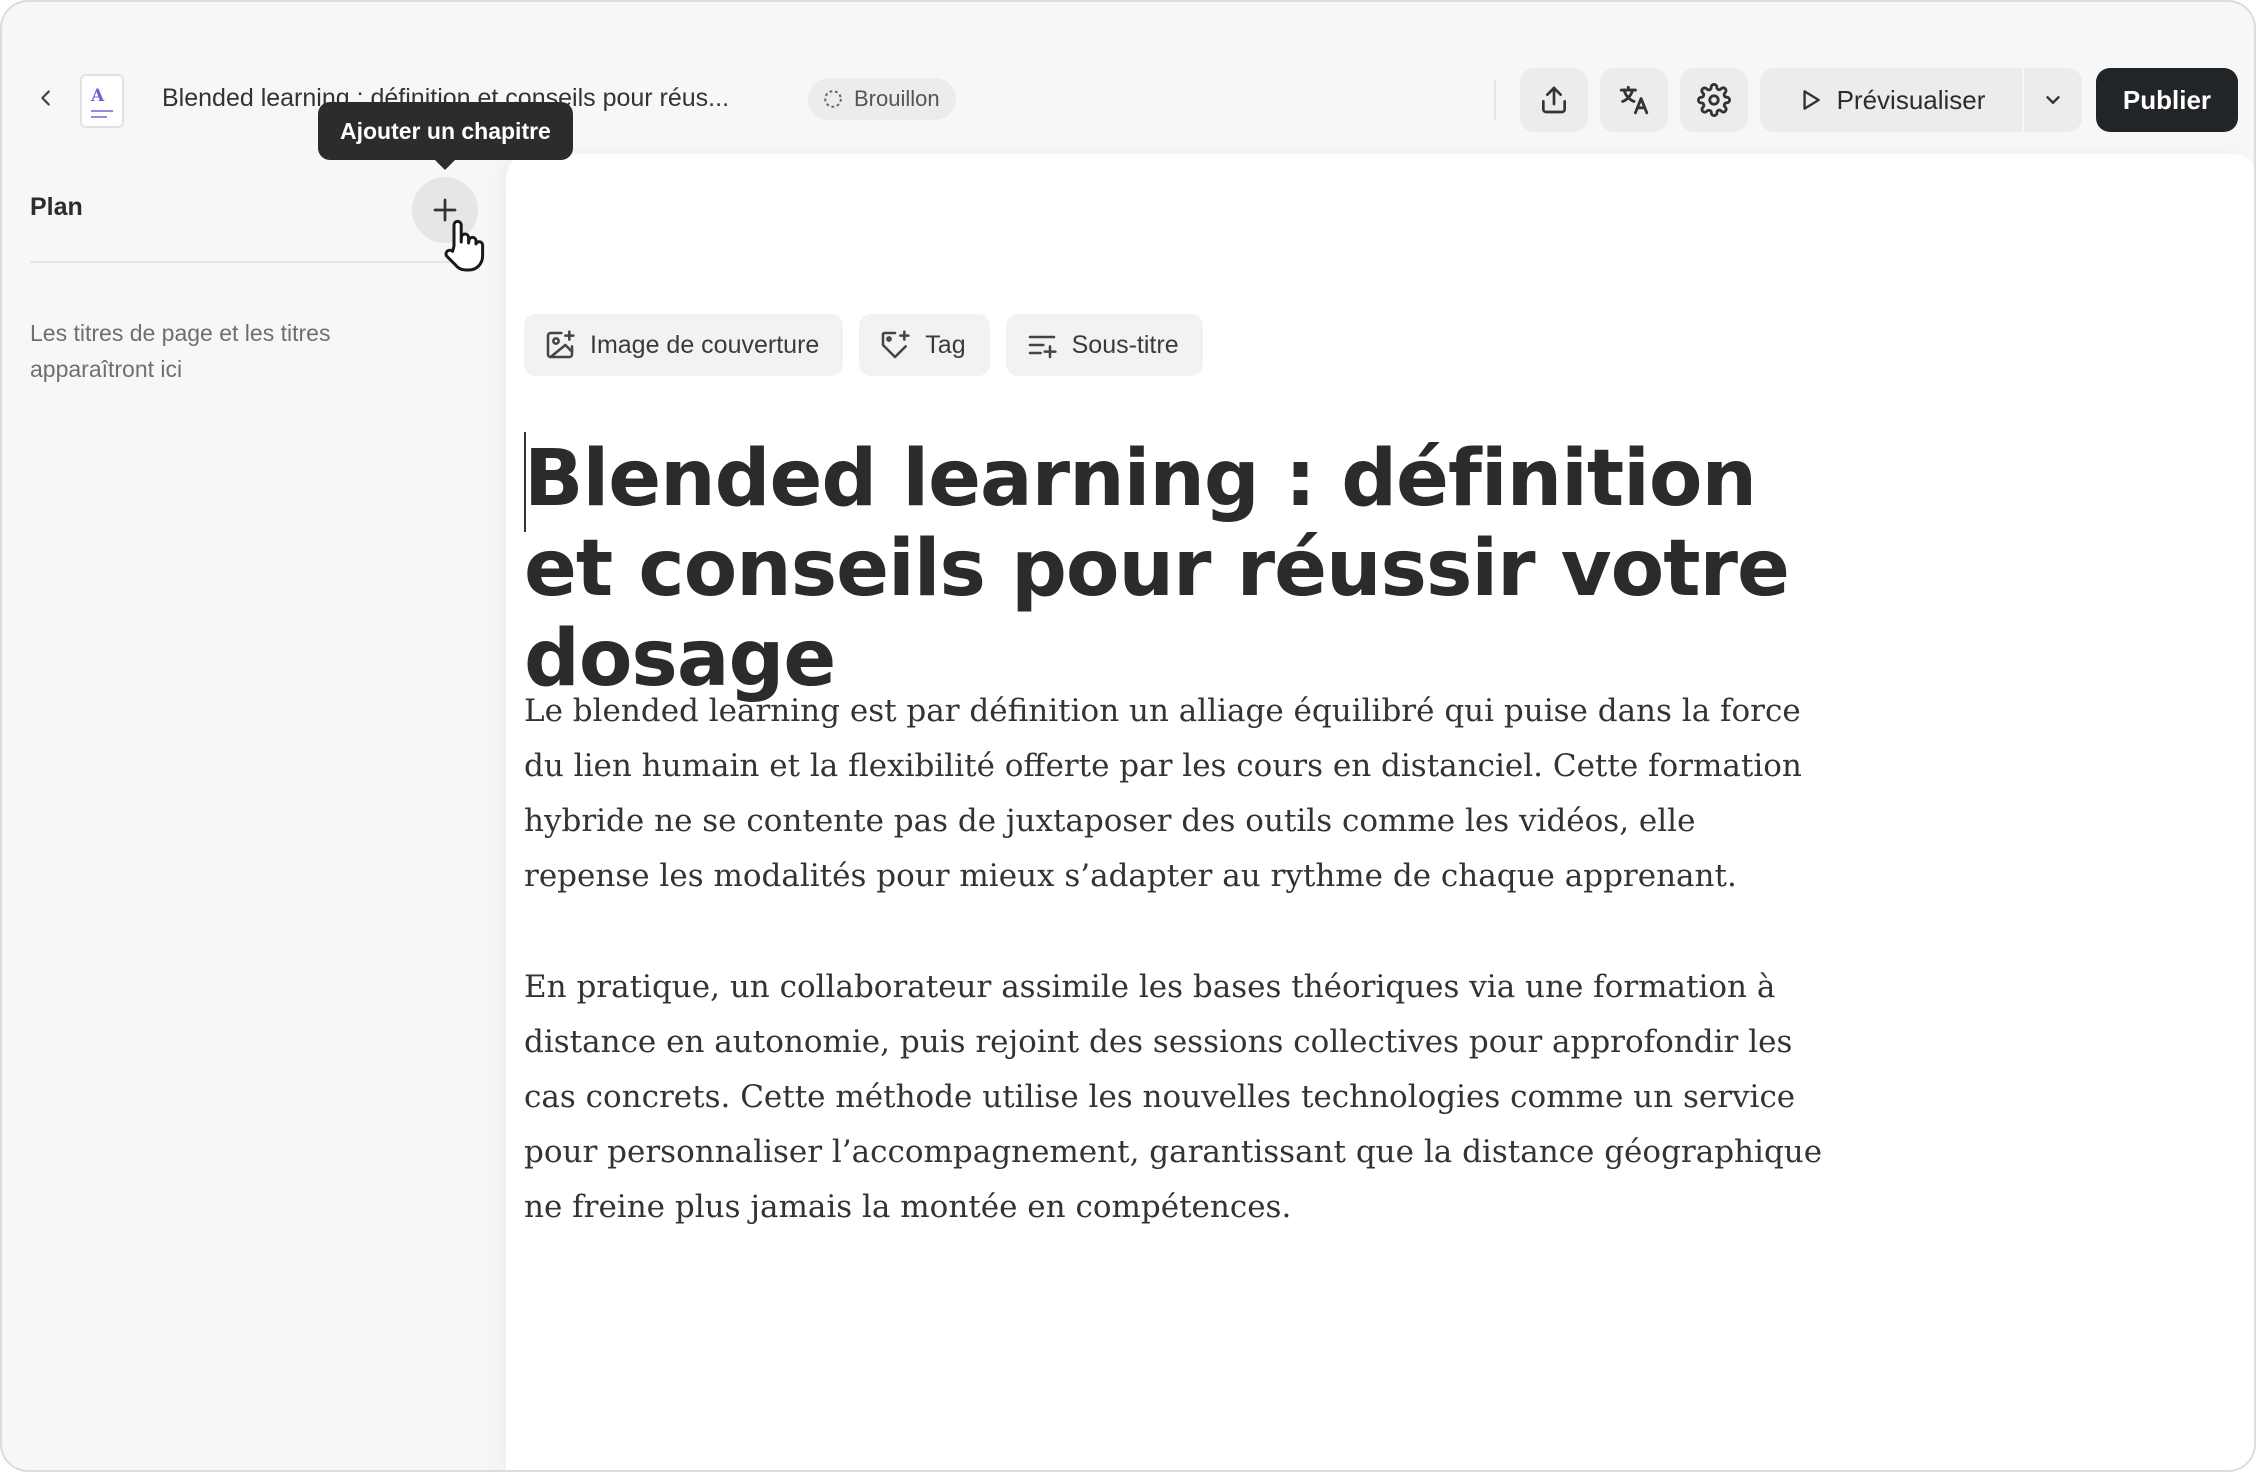  I want to click on gear-icon, so click(1714, 100).